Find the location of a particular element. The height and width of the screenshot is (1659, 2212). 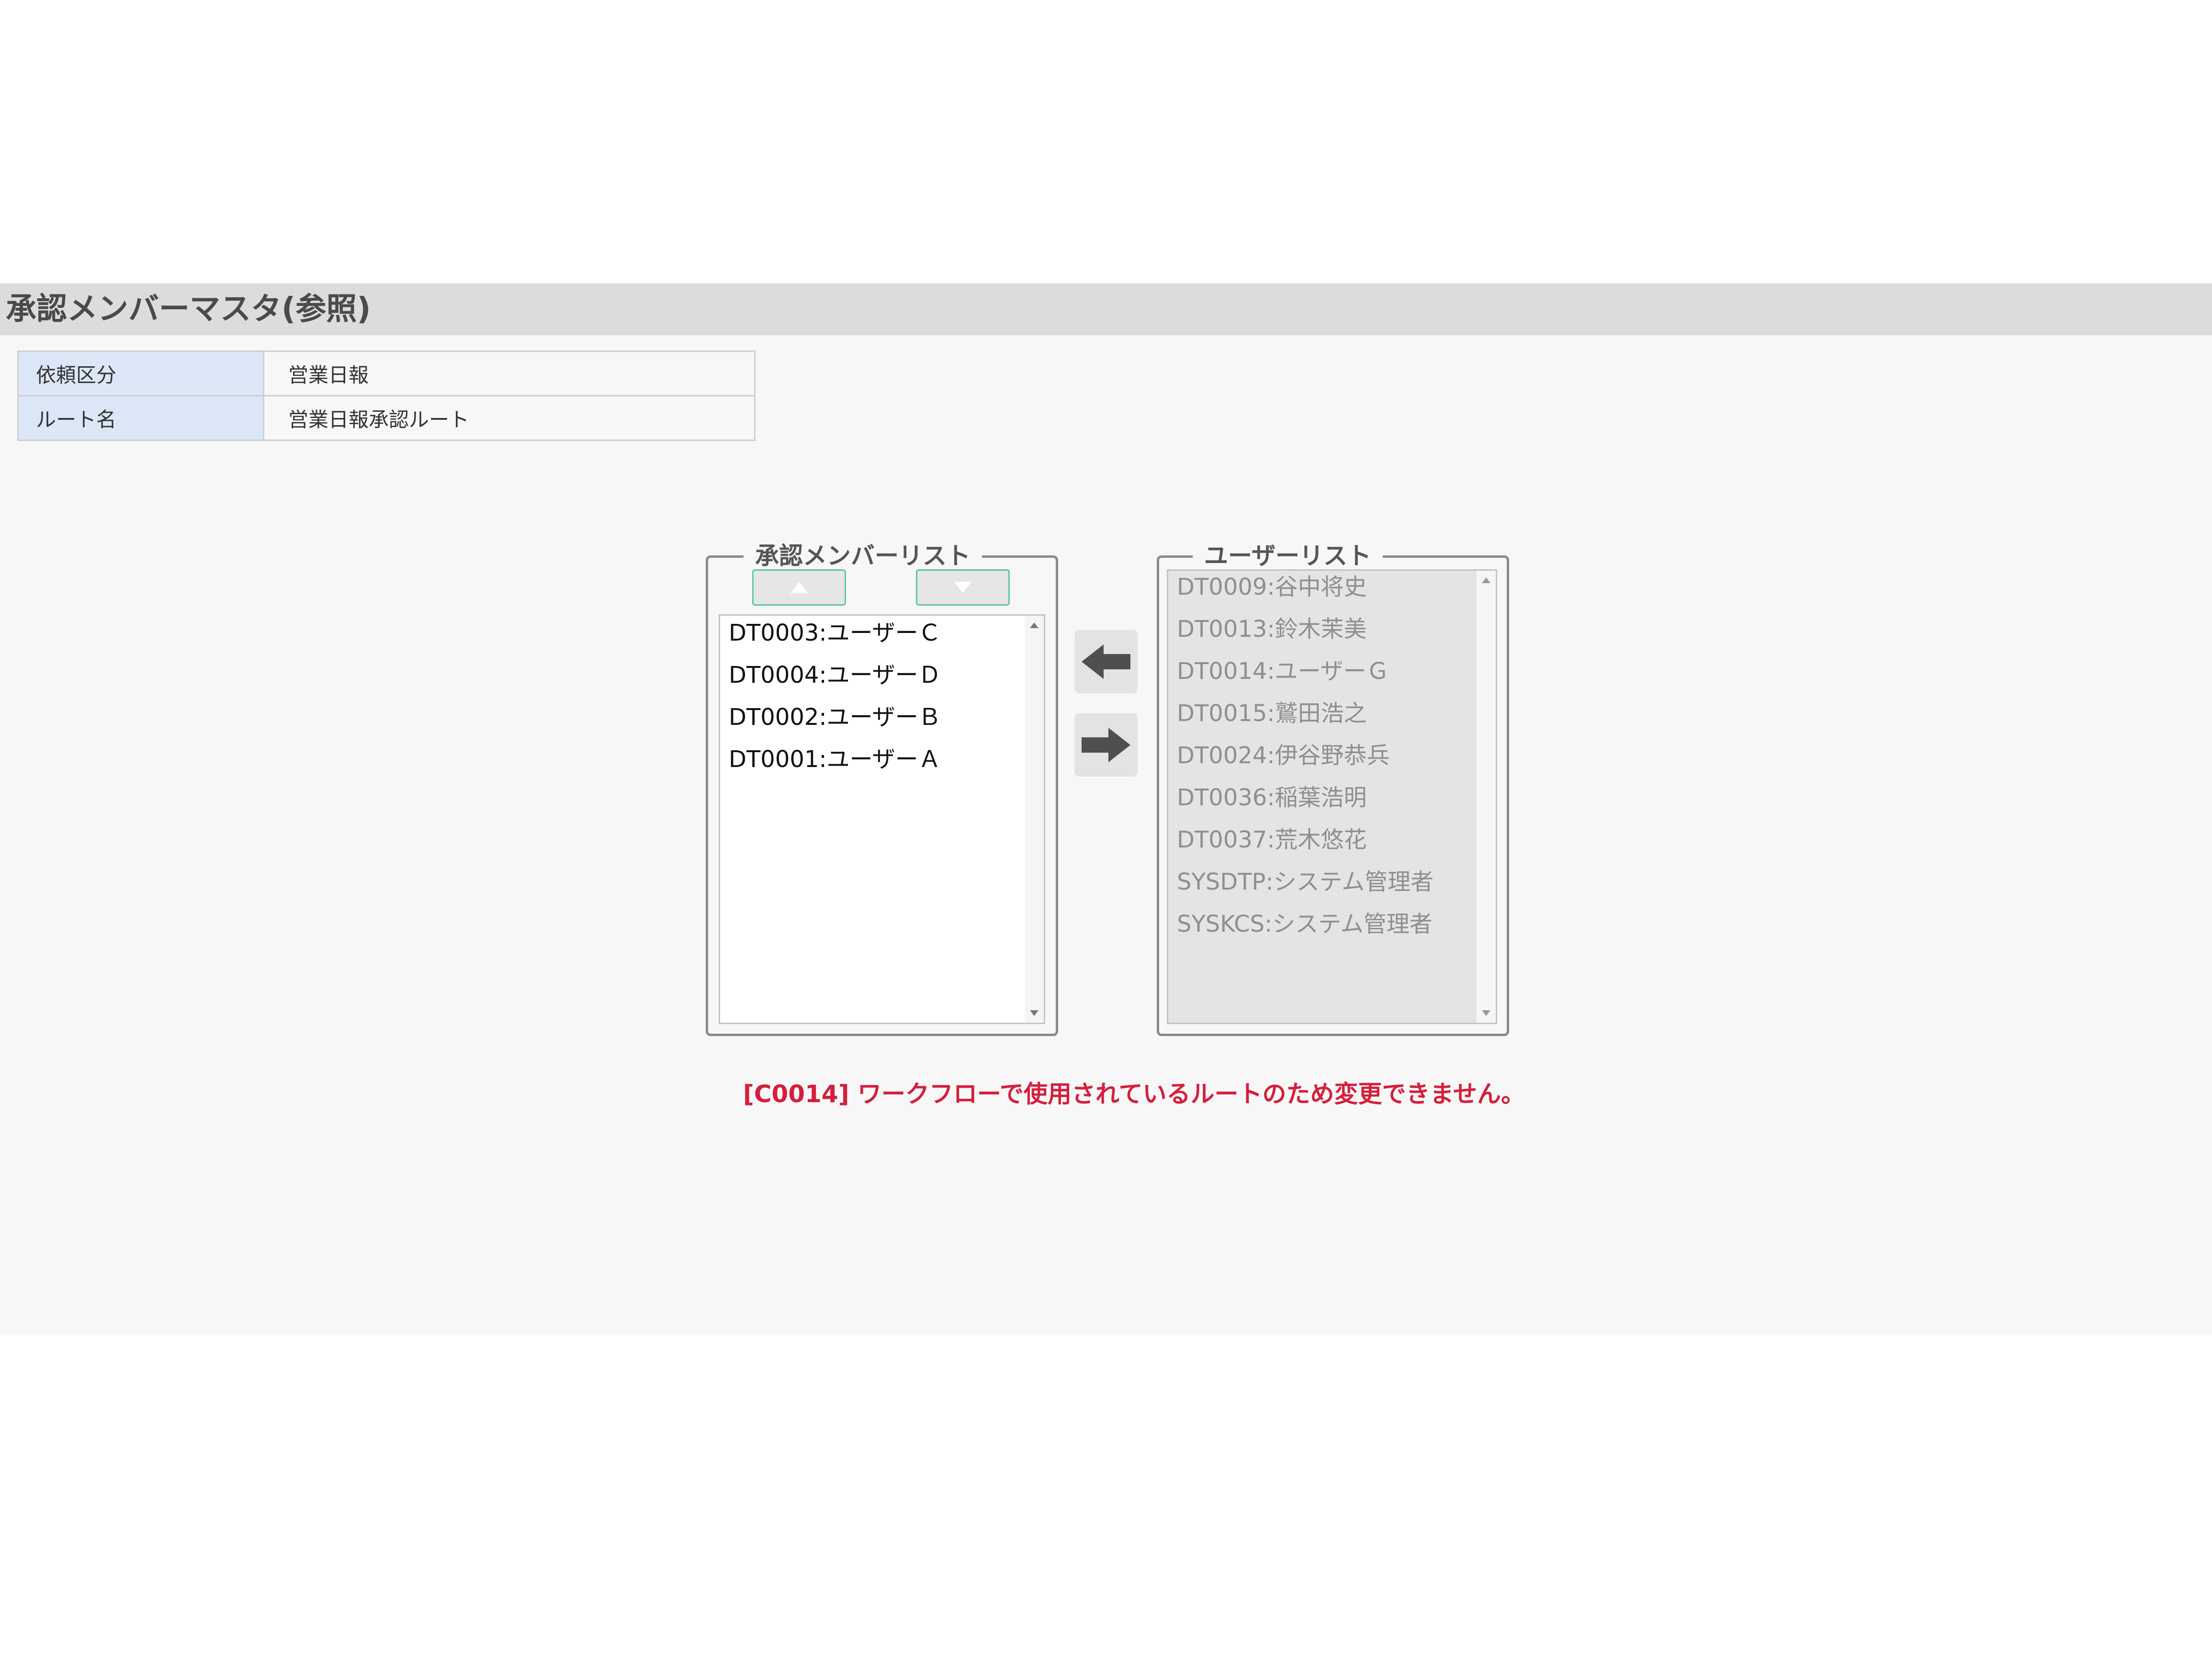

user-list-legend: ユーザーリスト is located at coordinates (1288, 556).